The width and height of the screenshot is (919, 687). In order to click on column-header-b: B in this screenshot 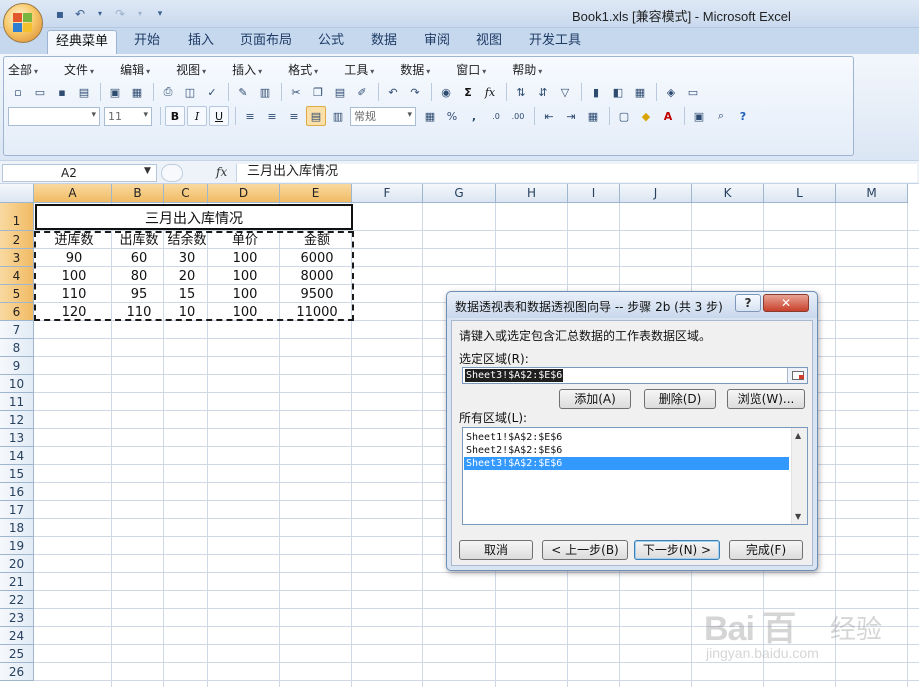, I will do `click(138, 193)`.